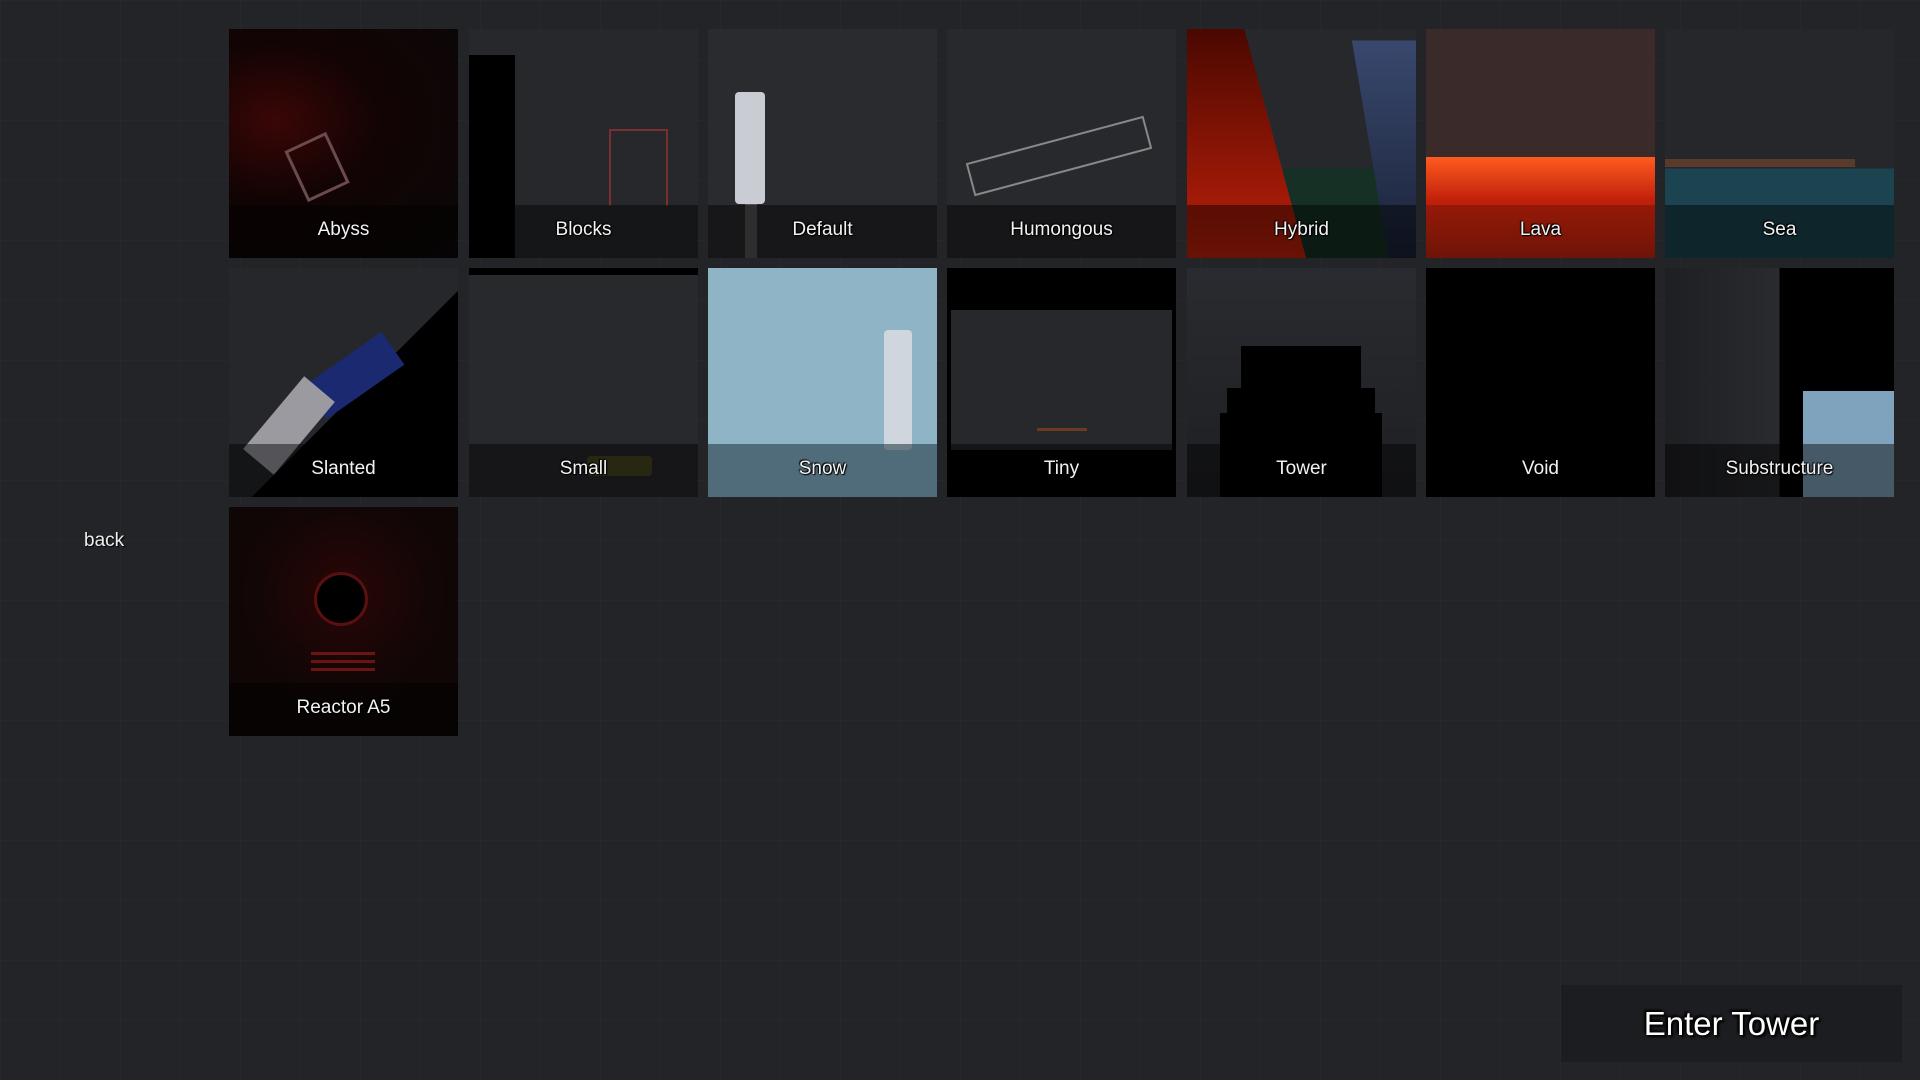 The height and width of the screenshot is (1080, 1920). Describe the element at coordinates (1540, 229) in the screenshot. I see `map-label: Lava` at that location.